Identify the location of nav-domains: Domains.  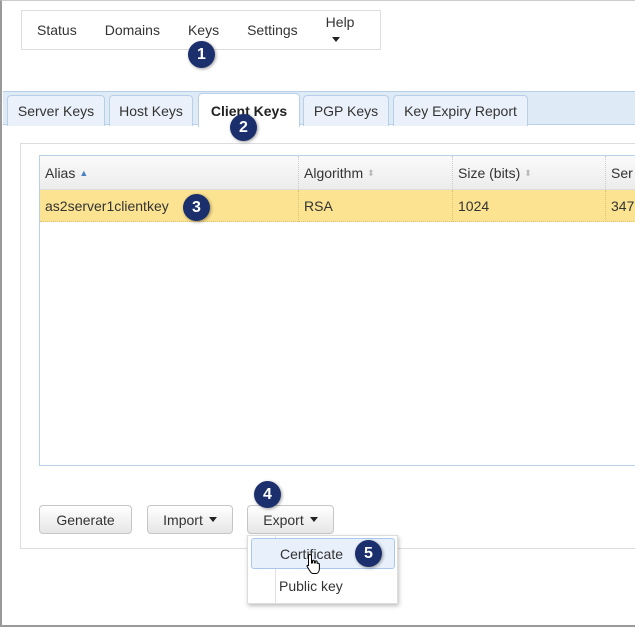
(132, 30).